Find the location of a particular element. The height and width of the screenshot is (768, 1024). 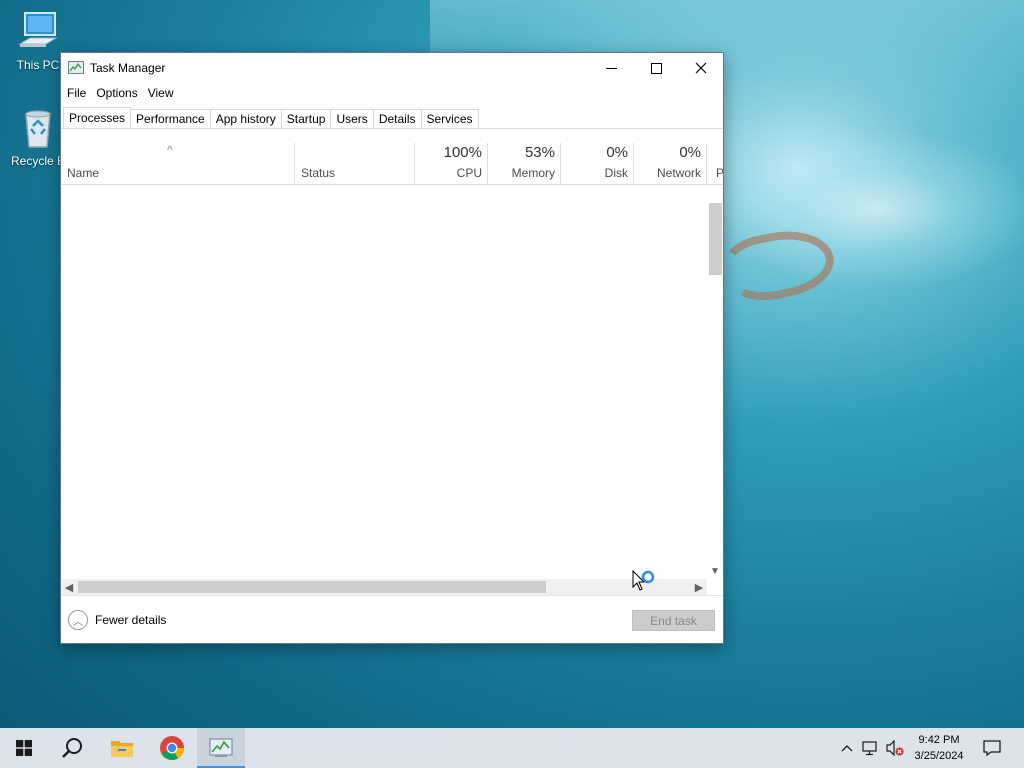

column-header-disk: 0% Disk is located at coordinates (597, 163).